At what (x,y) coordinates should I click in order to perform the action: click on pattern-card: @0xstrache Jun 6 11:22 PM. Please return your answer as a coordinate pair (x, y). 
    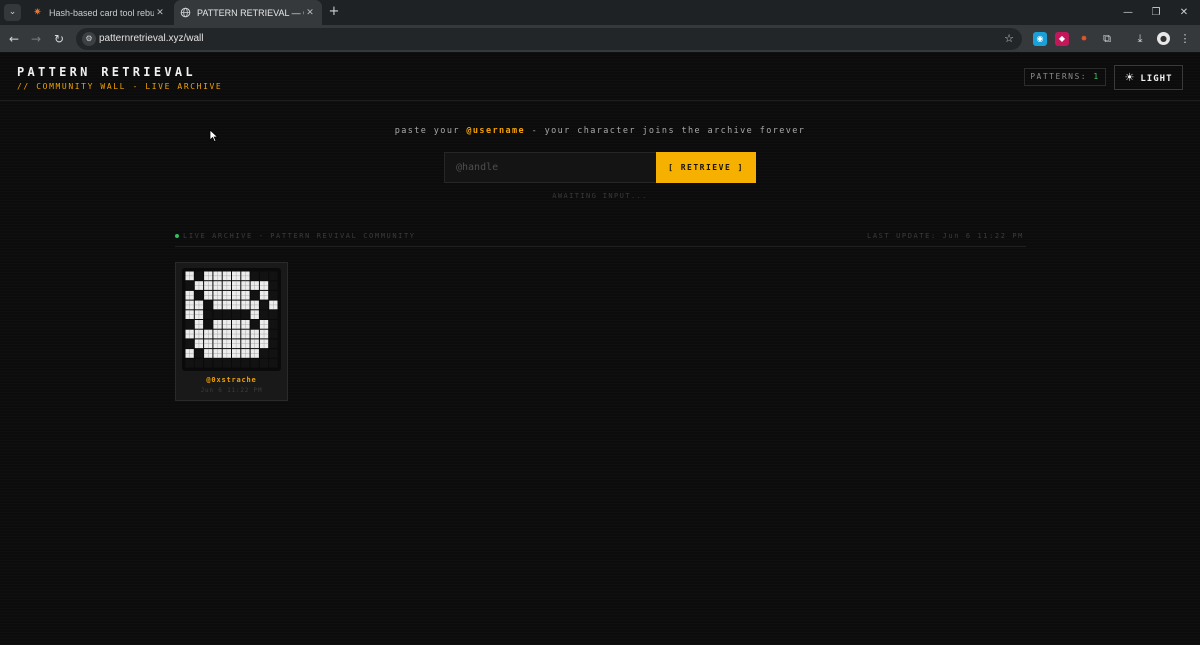
    Looking at the image, I should click on (231, 331).